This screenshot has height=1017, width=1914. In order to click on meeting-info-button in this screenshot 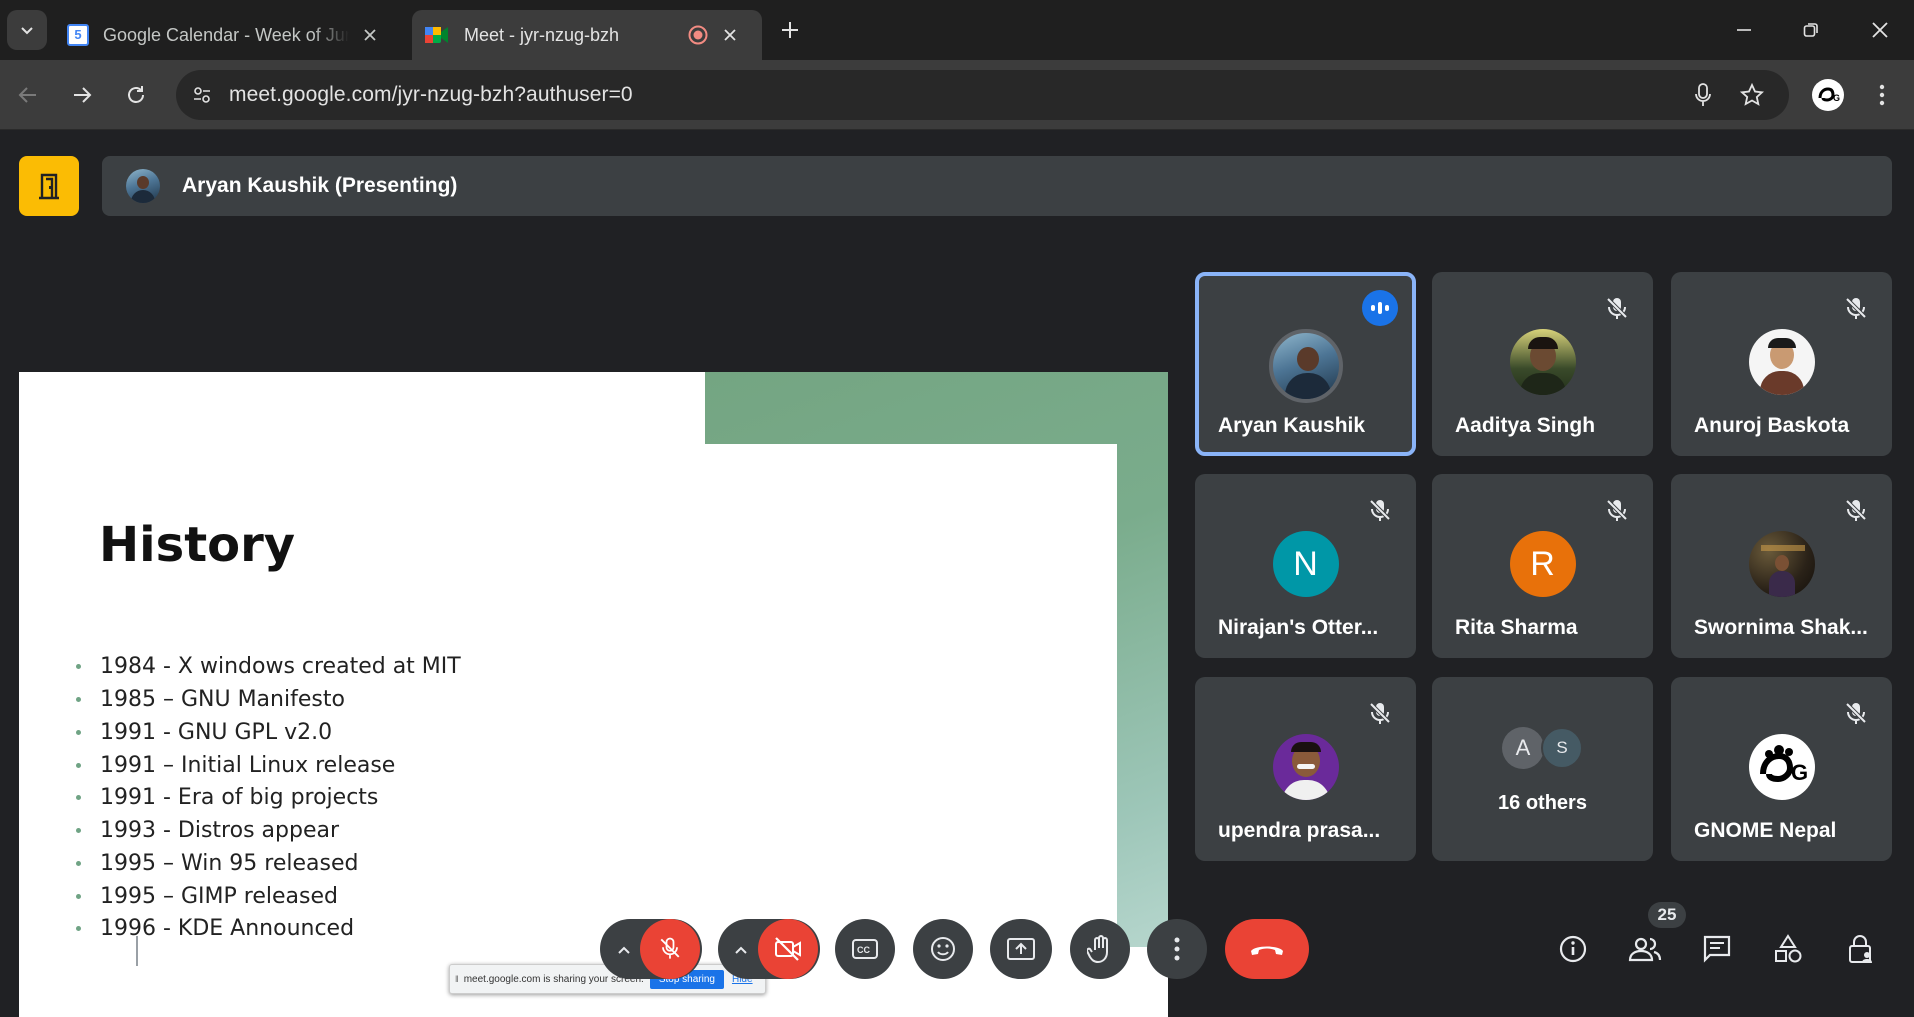, I will do `click(1573, 949)`.